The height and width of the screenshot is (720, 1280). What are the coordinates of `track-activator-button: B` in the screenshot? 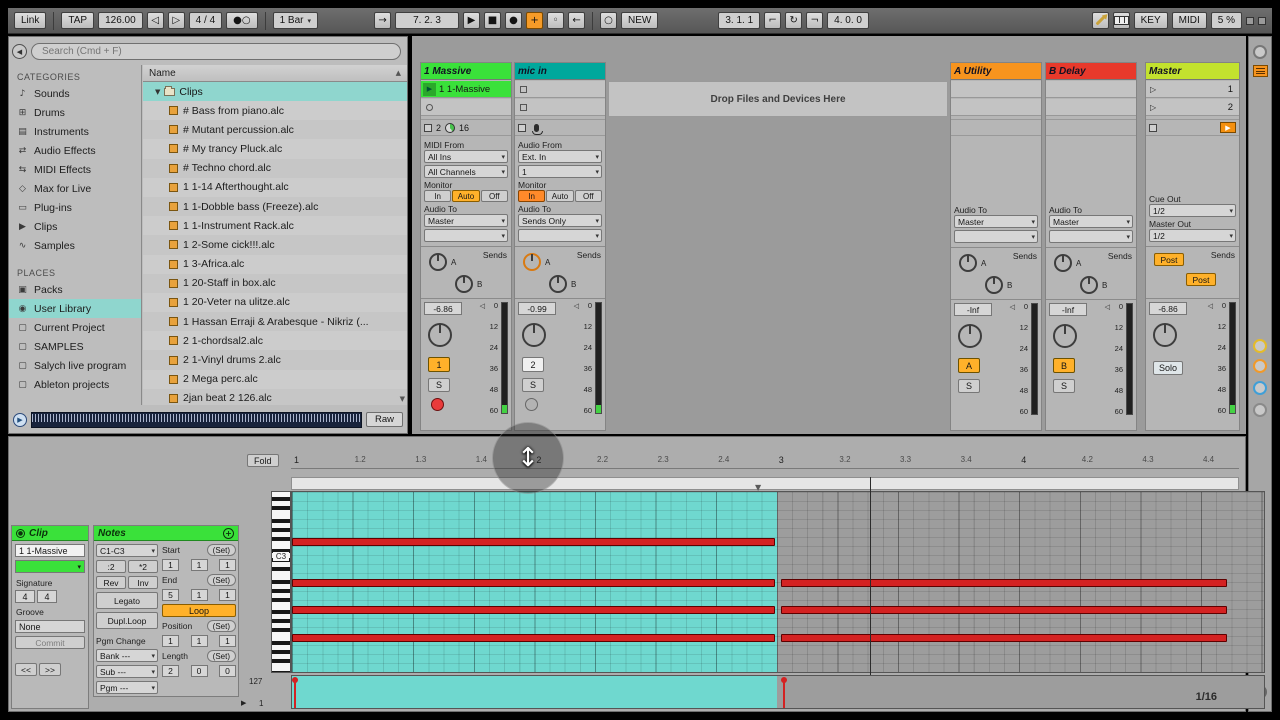 It's located at (1064, 365).